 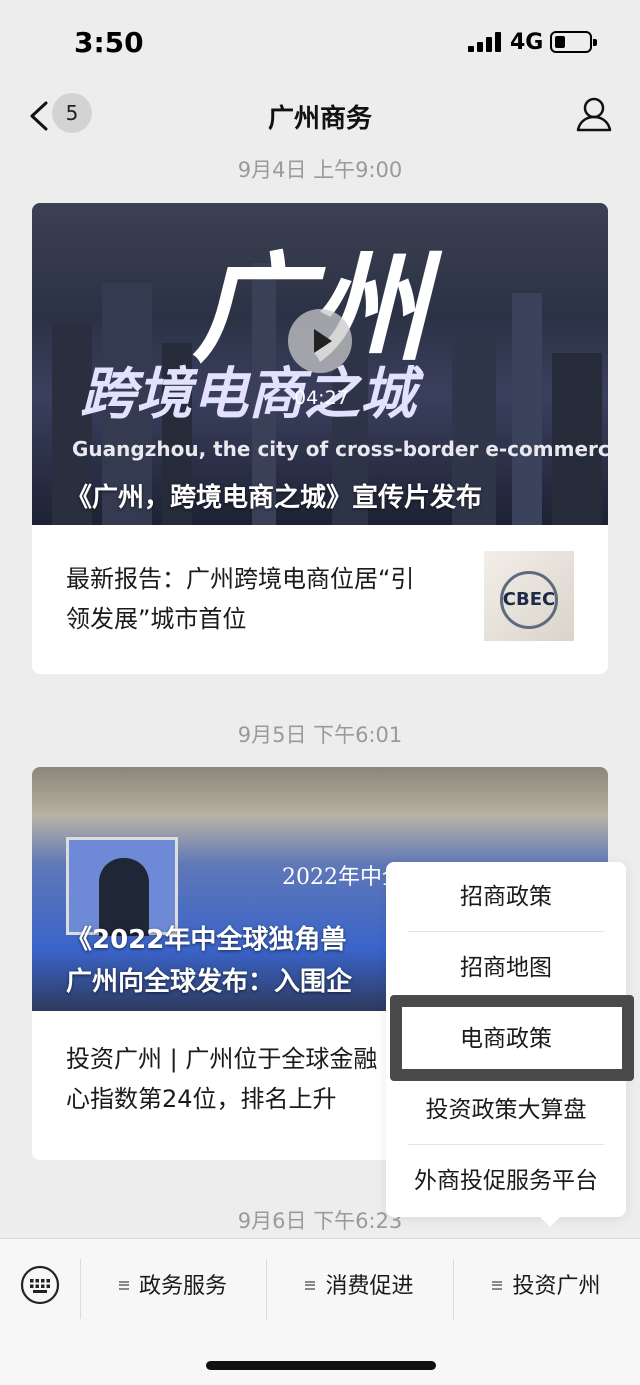 I want to click on sub-item-line: 领发展”城市首位, so click(x=156, y=619).